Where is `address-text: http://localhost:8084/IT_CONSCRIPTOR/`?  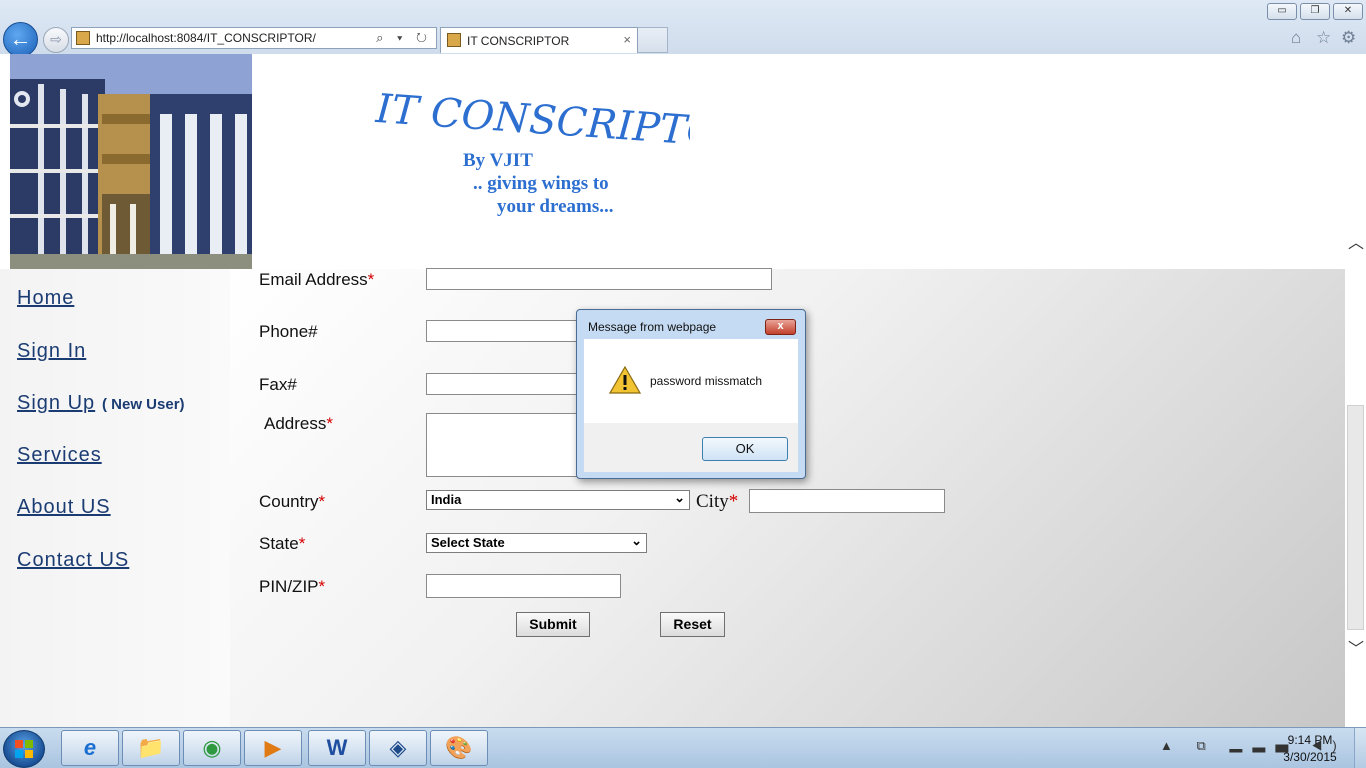
address-text: http://localhost:8084/IT_CONSCRIPTOR/ is located at coordinates (206, 38).